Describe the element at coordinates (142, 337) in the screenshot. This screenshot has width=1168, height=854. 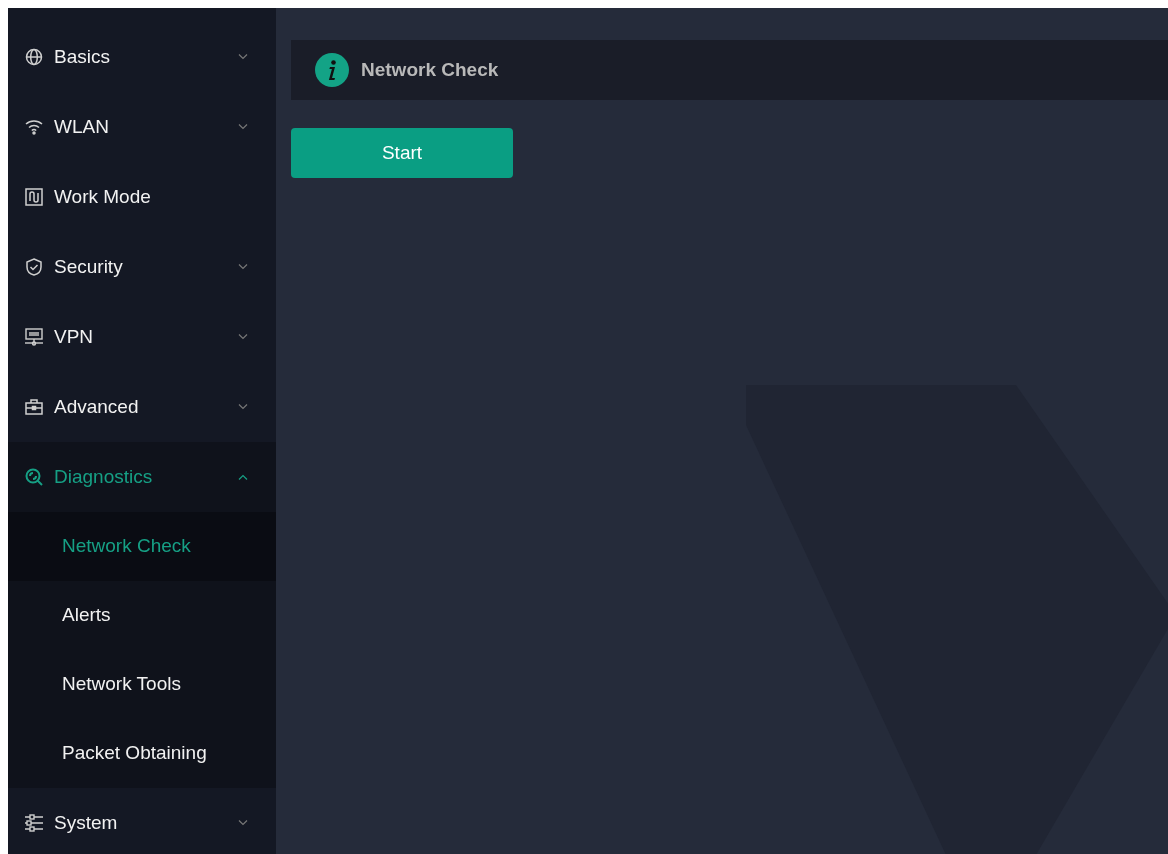
I see `sidebar-menu-item: VPN` at that location.